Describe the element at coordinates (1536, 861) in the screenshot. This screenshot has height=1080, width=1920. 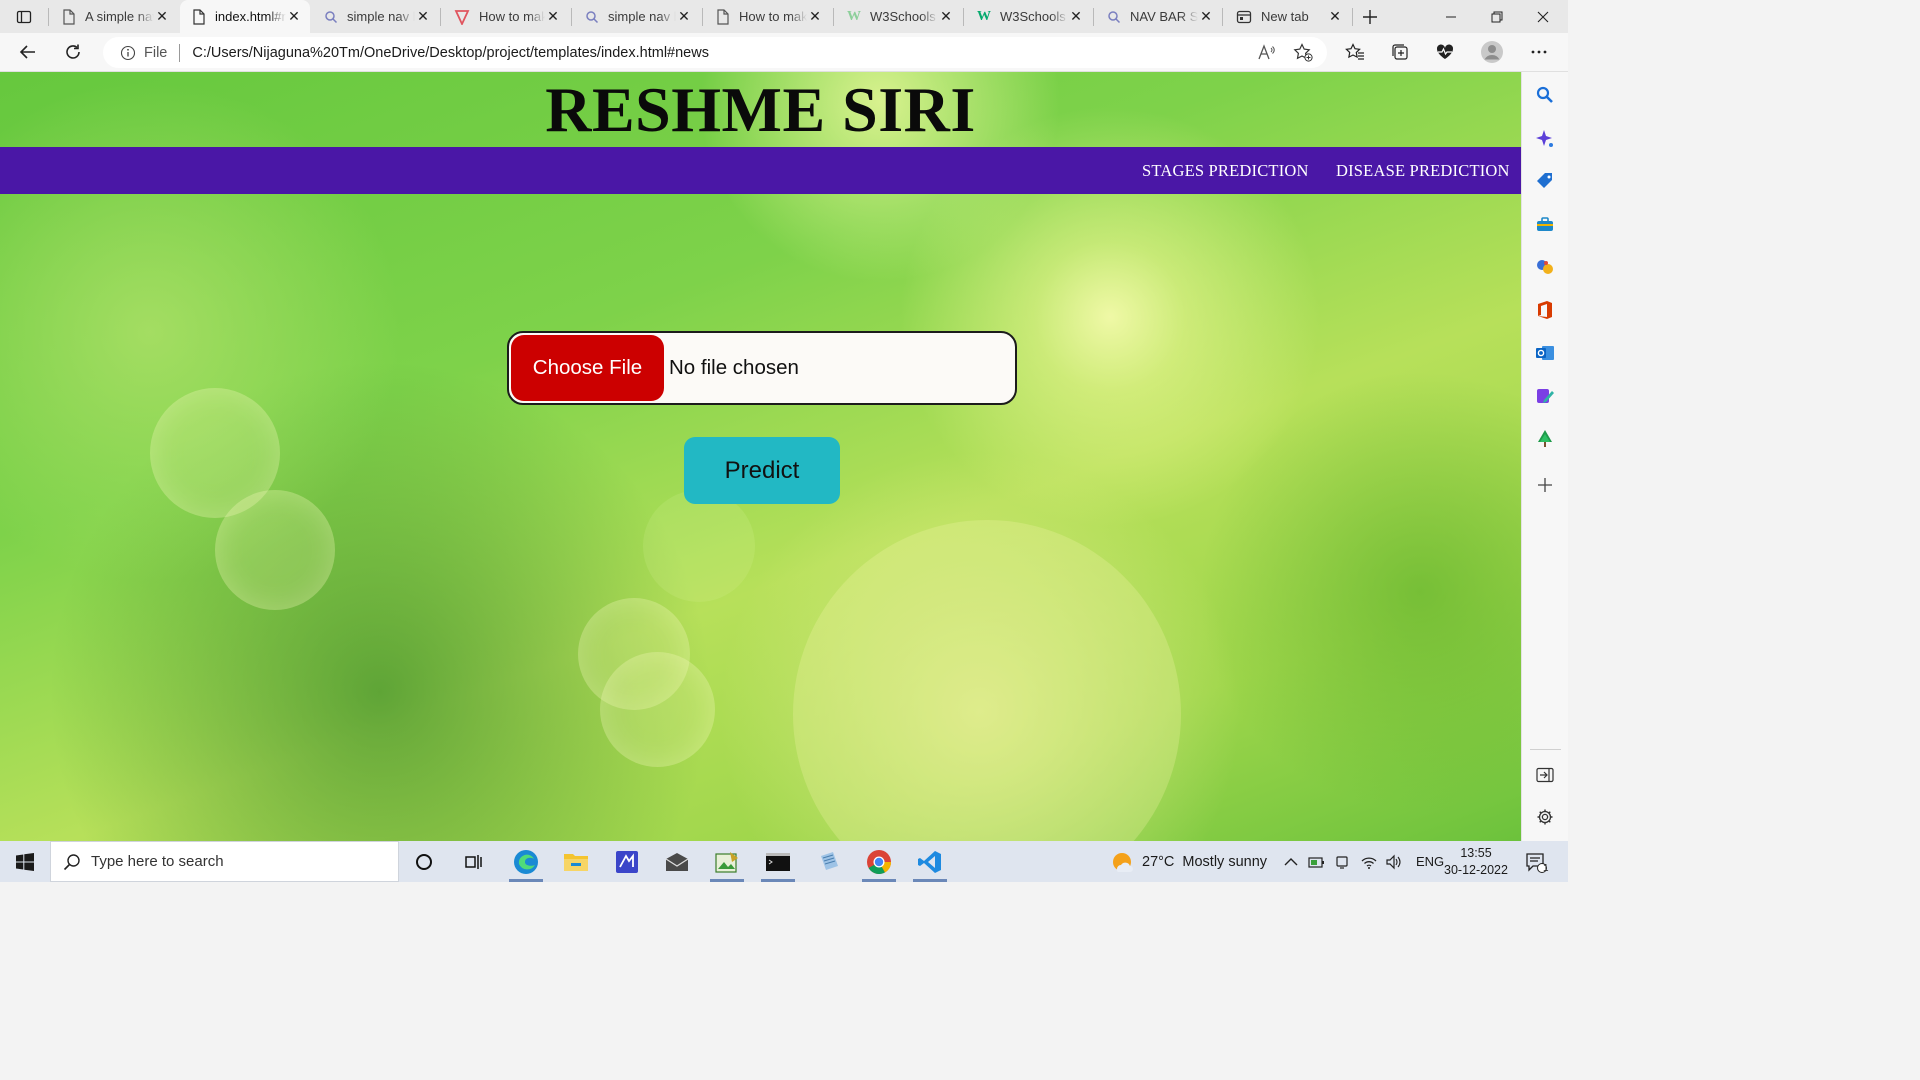
I see `notification-center-button: 1` at that location.